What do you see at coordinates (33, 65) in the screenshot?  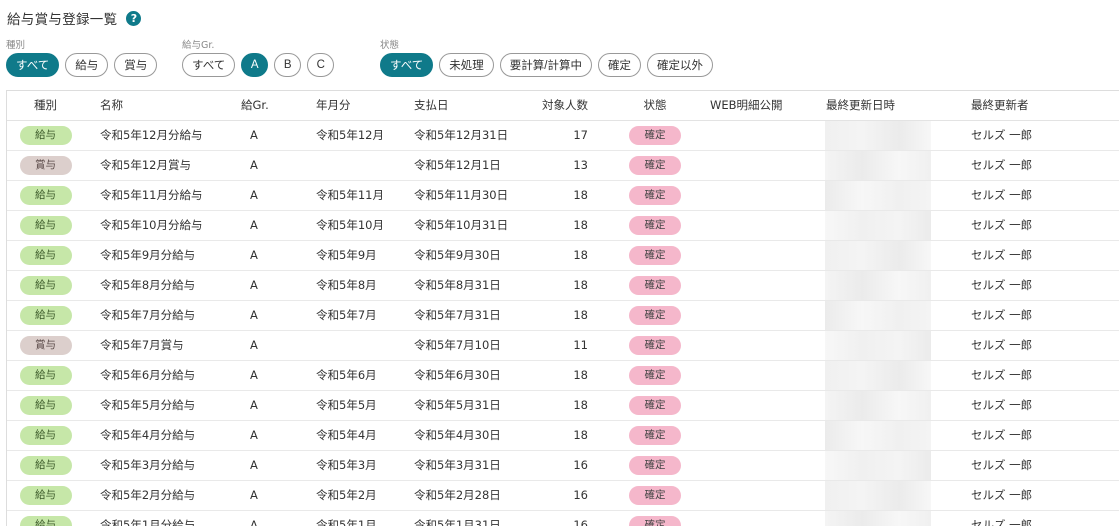 I see `filter-type-option: すべて` at bounding box center [33, 65].